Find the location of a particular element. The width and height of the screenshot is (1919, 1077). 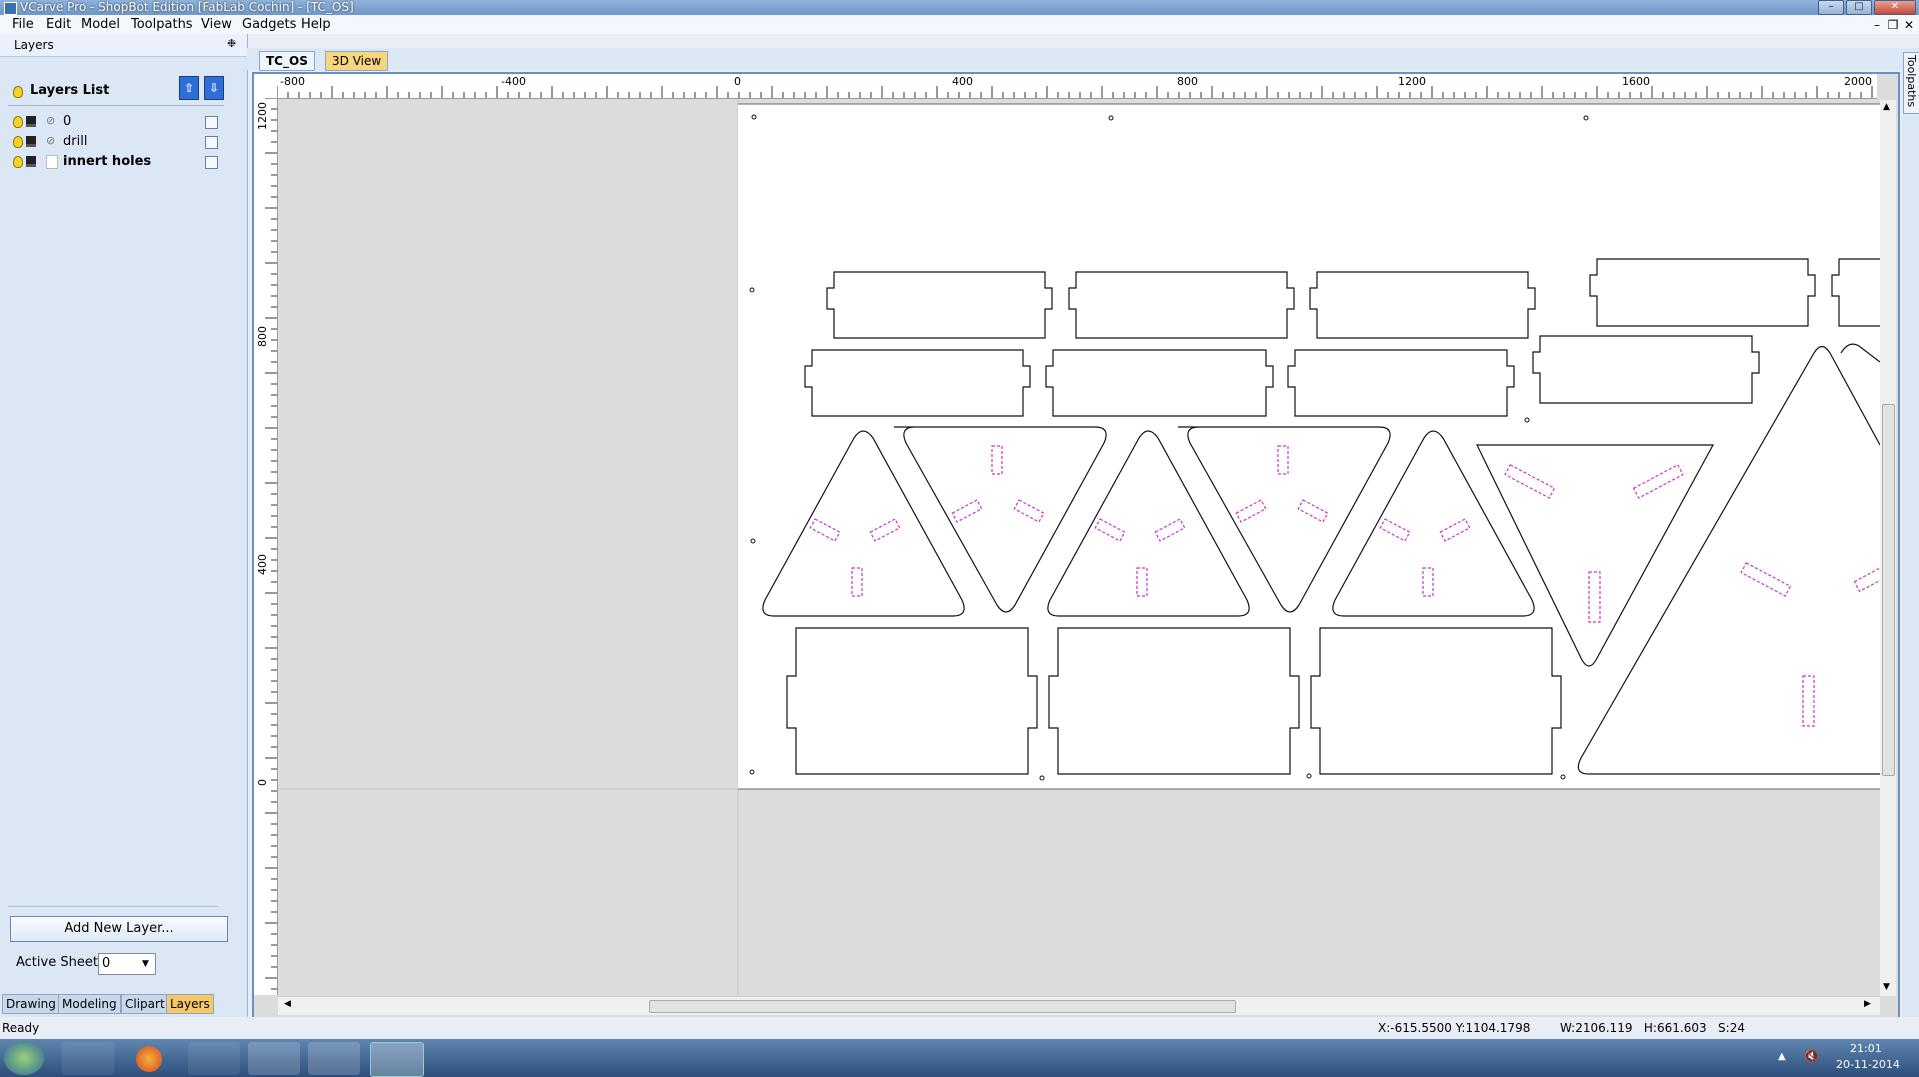

layer-color-swatch is located at coordinates (52, 162).